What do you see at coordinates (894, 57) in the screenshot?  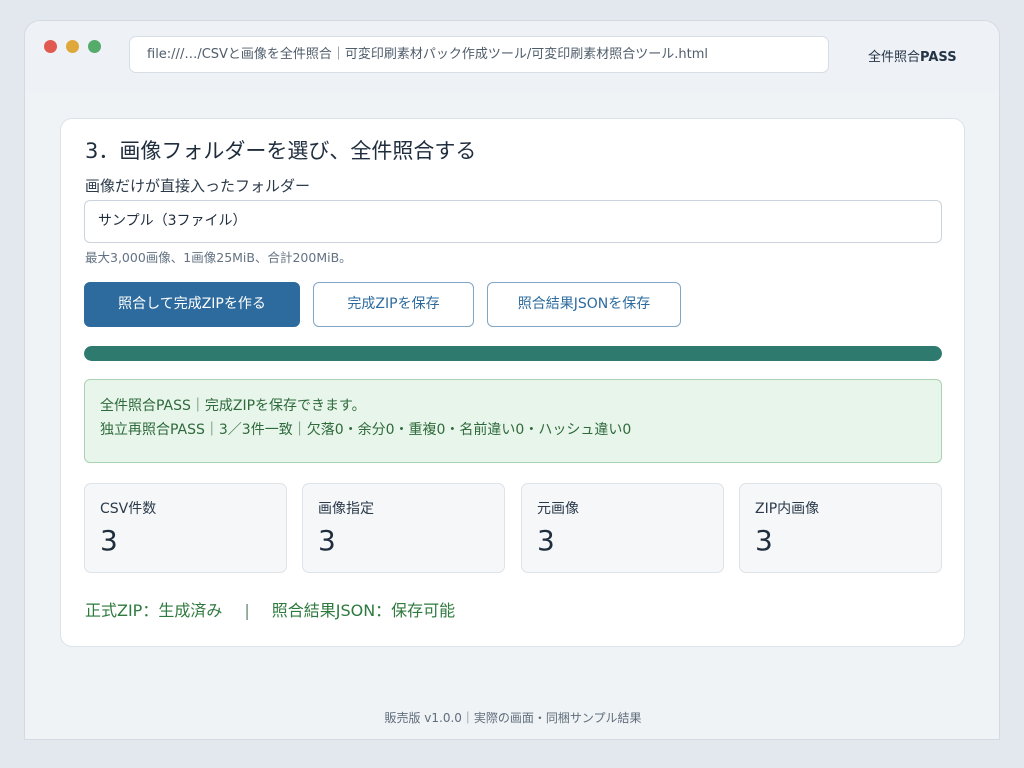 I see `pass-tag-prefix: 全件照合` at bounding box center [894, 57].